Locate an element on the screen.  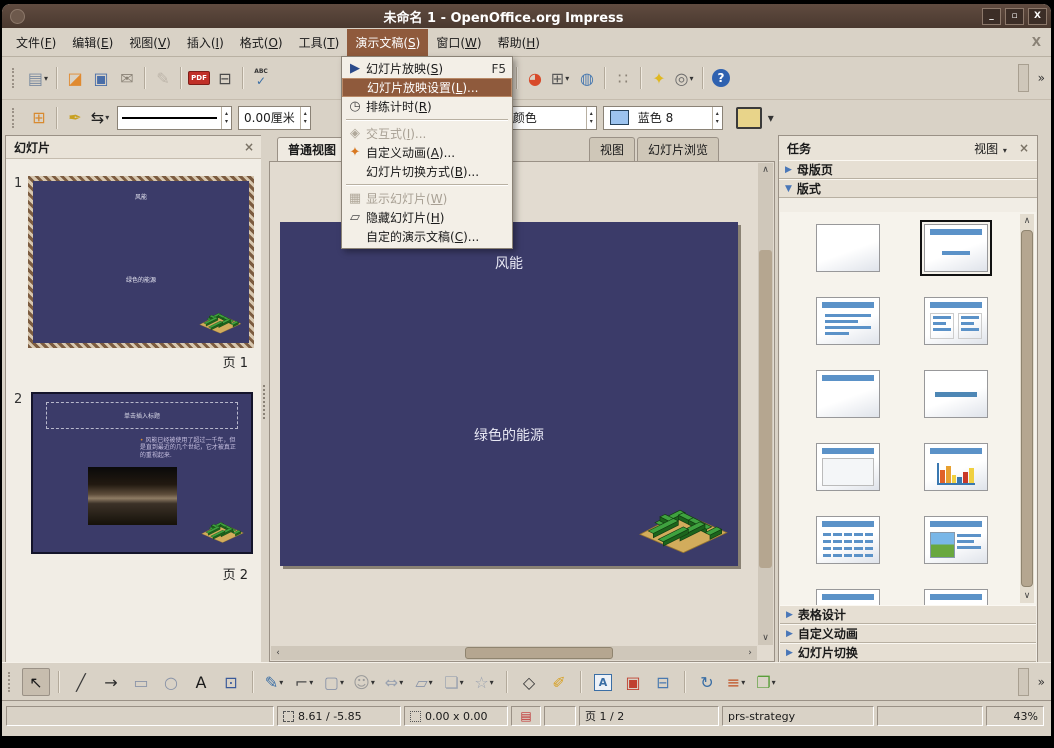
toolbar-overflow-icon: ▾ is located at coordinates (771, 118).